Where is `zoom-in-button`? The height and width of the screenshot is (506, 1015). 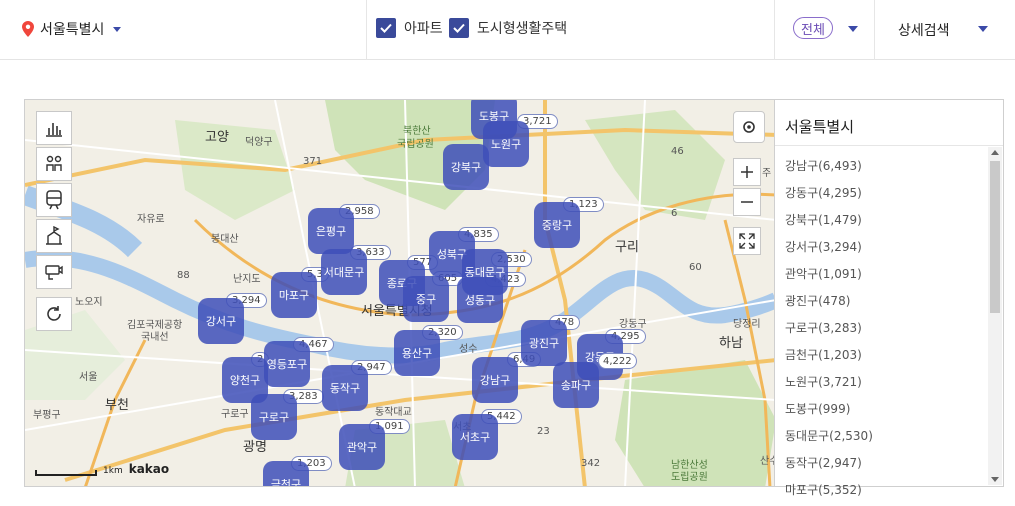 zoom-in-button is located at coordinates (747, 172).